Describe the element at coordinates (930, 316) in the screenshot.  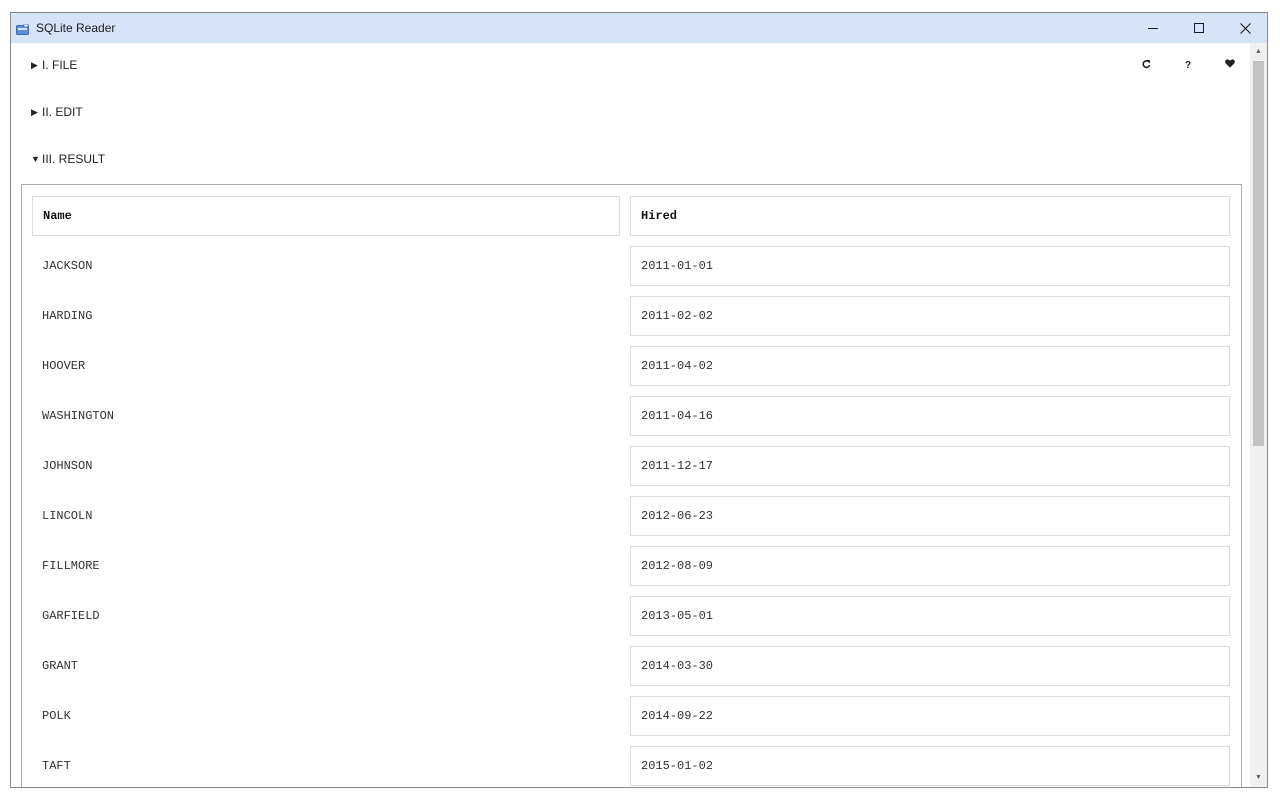
I see `cell-hired: 2011-02-02` at that location.